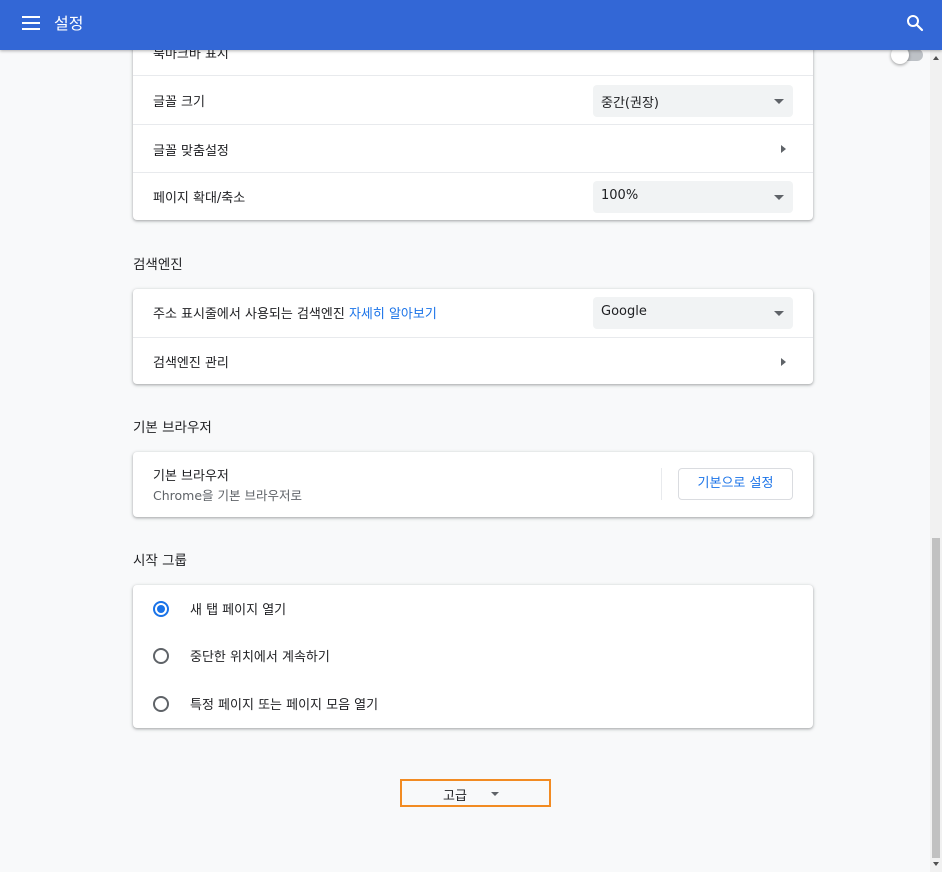  What do you see at coordinates (199, 198) in the screenshot?
I see `page-zoom-label: 페이지 확대/축소` at bounding box center [199, 198].